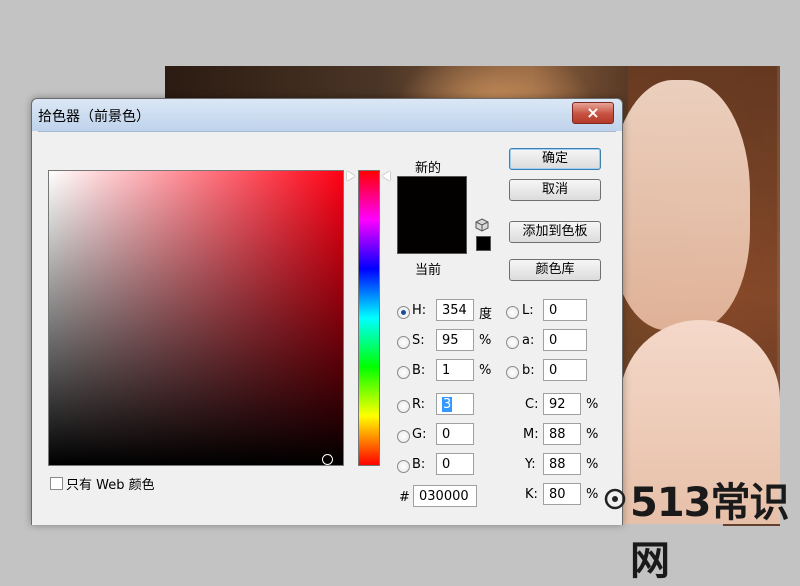 This screenshot has height=586, width=800. Describe the element at coordinates (555, 232) in the screenshot. I see `add-to-swatches-button: 添加到色板` at that location.